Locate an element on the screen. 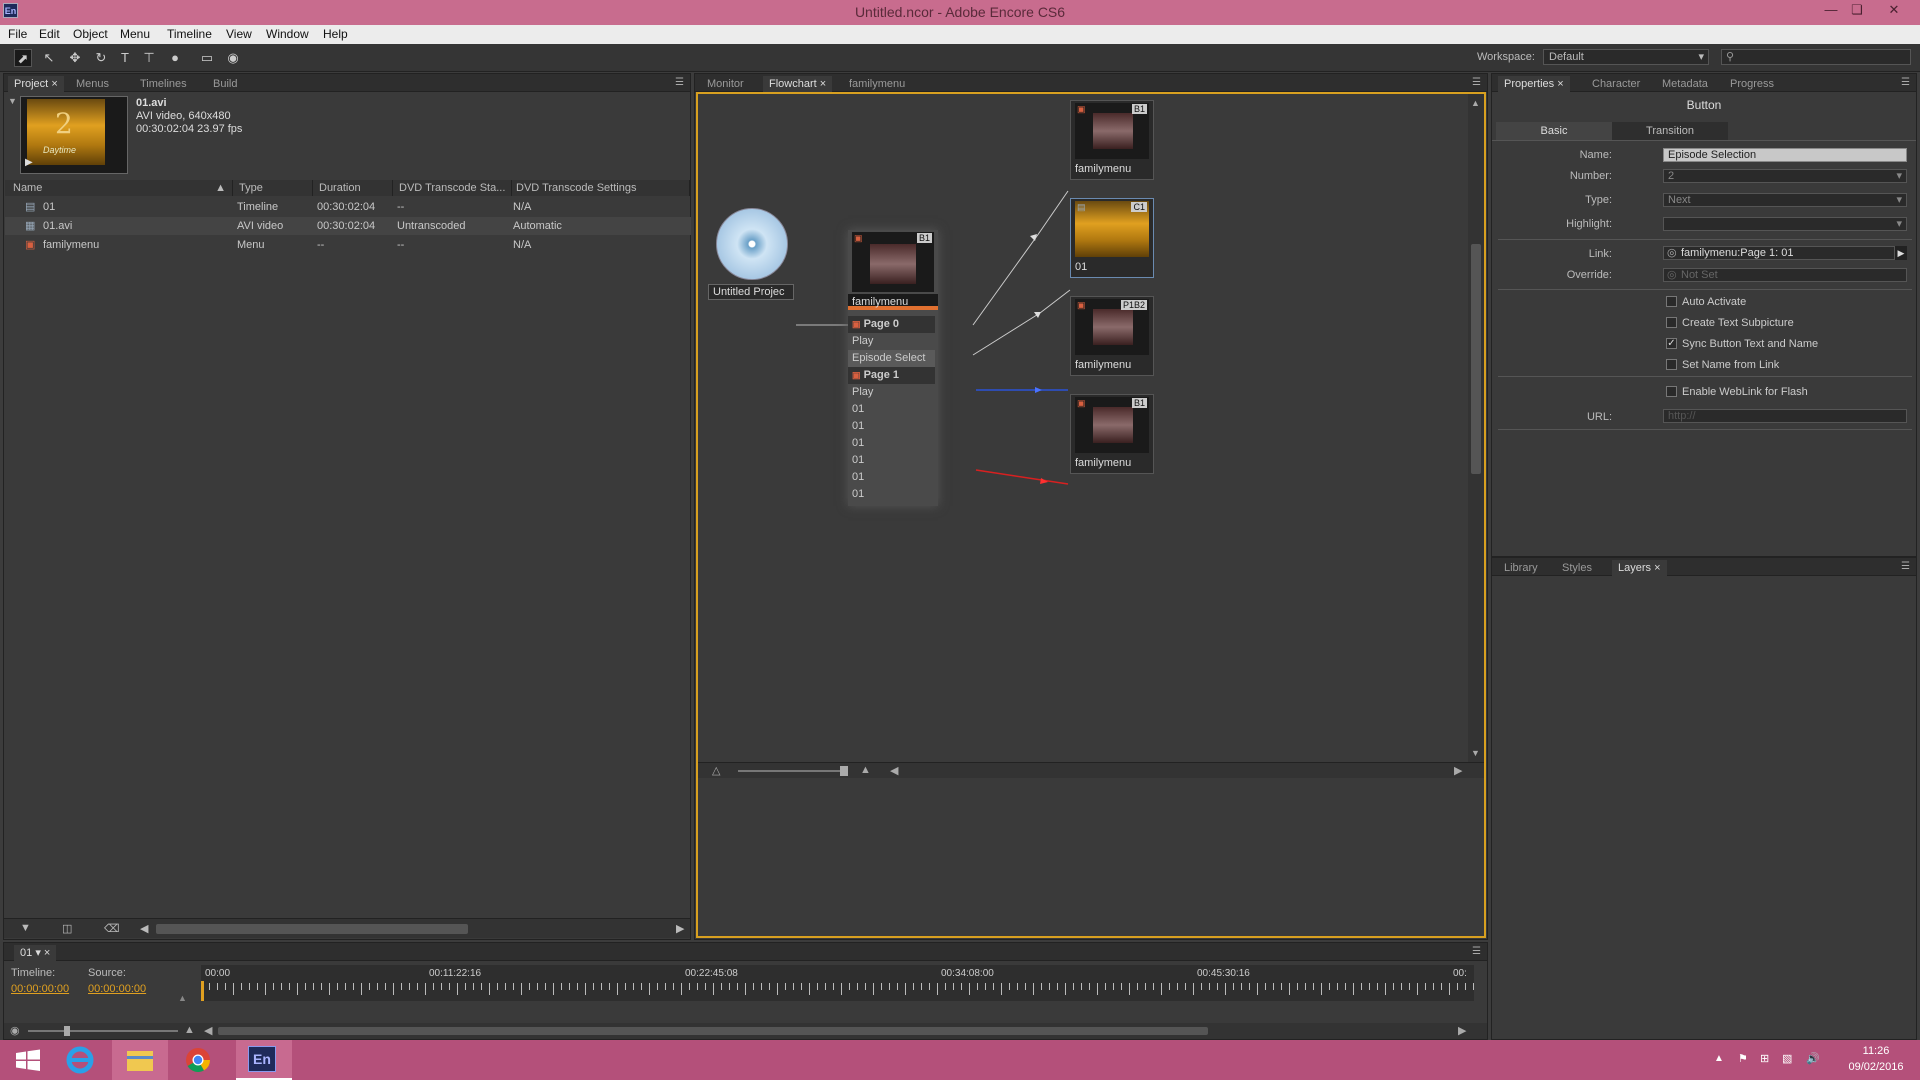  type-select: Next ▾ is located at coordinates (1785, 200).